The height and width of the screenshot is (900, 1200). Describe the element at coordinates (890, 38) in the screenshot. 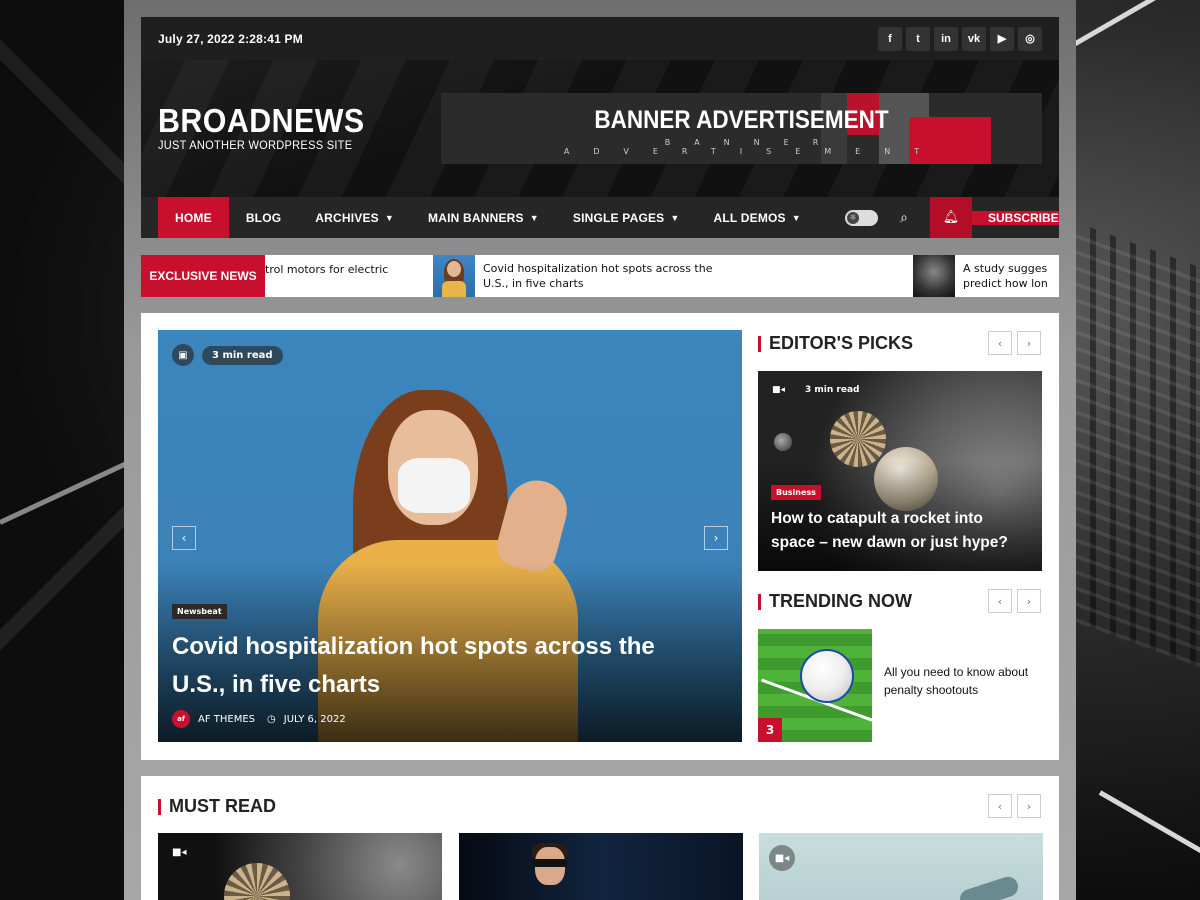

I see `facebook-icon: f` at that location.